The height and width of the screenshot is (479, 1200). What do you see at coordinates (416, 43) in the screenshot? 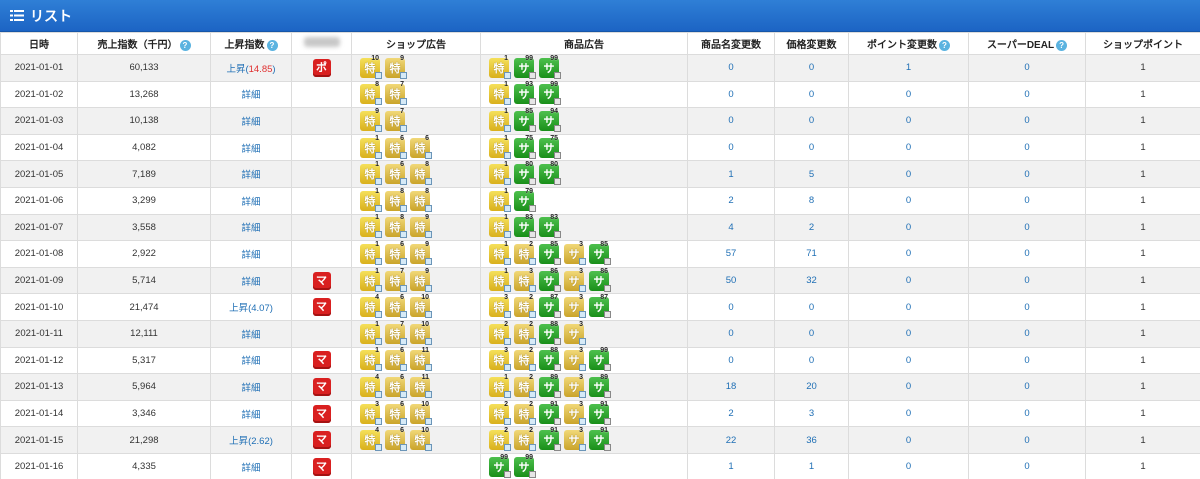
I see `col-header-shop-ad: ショップ広告` at bounding box center [416, 43].